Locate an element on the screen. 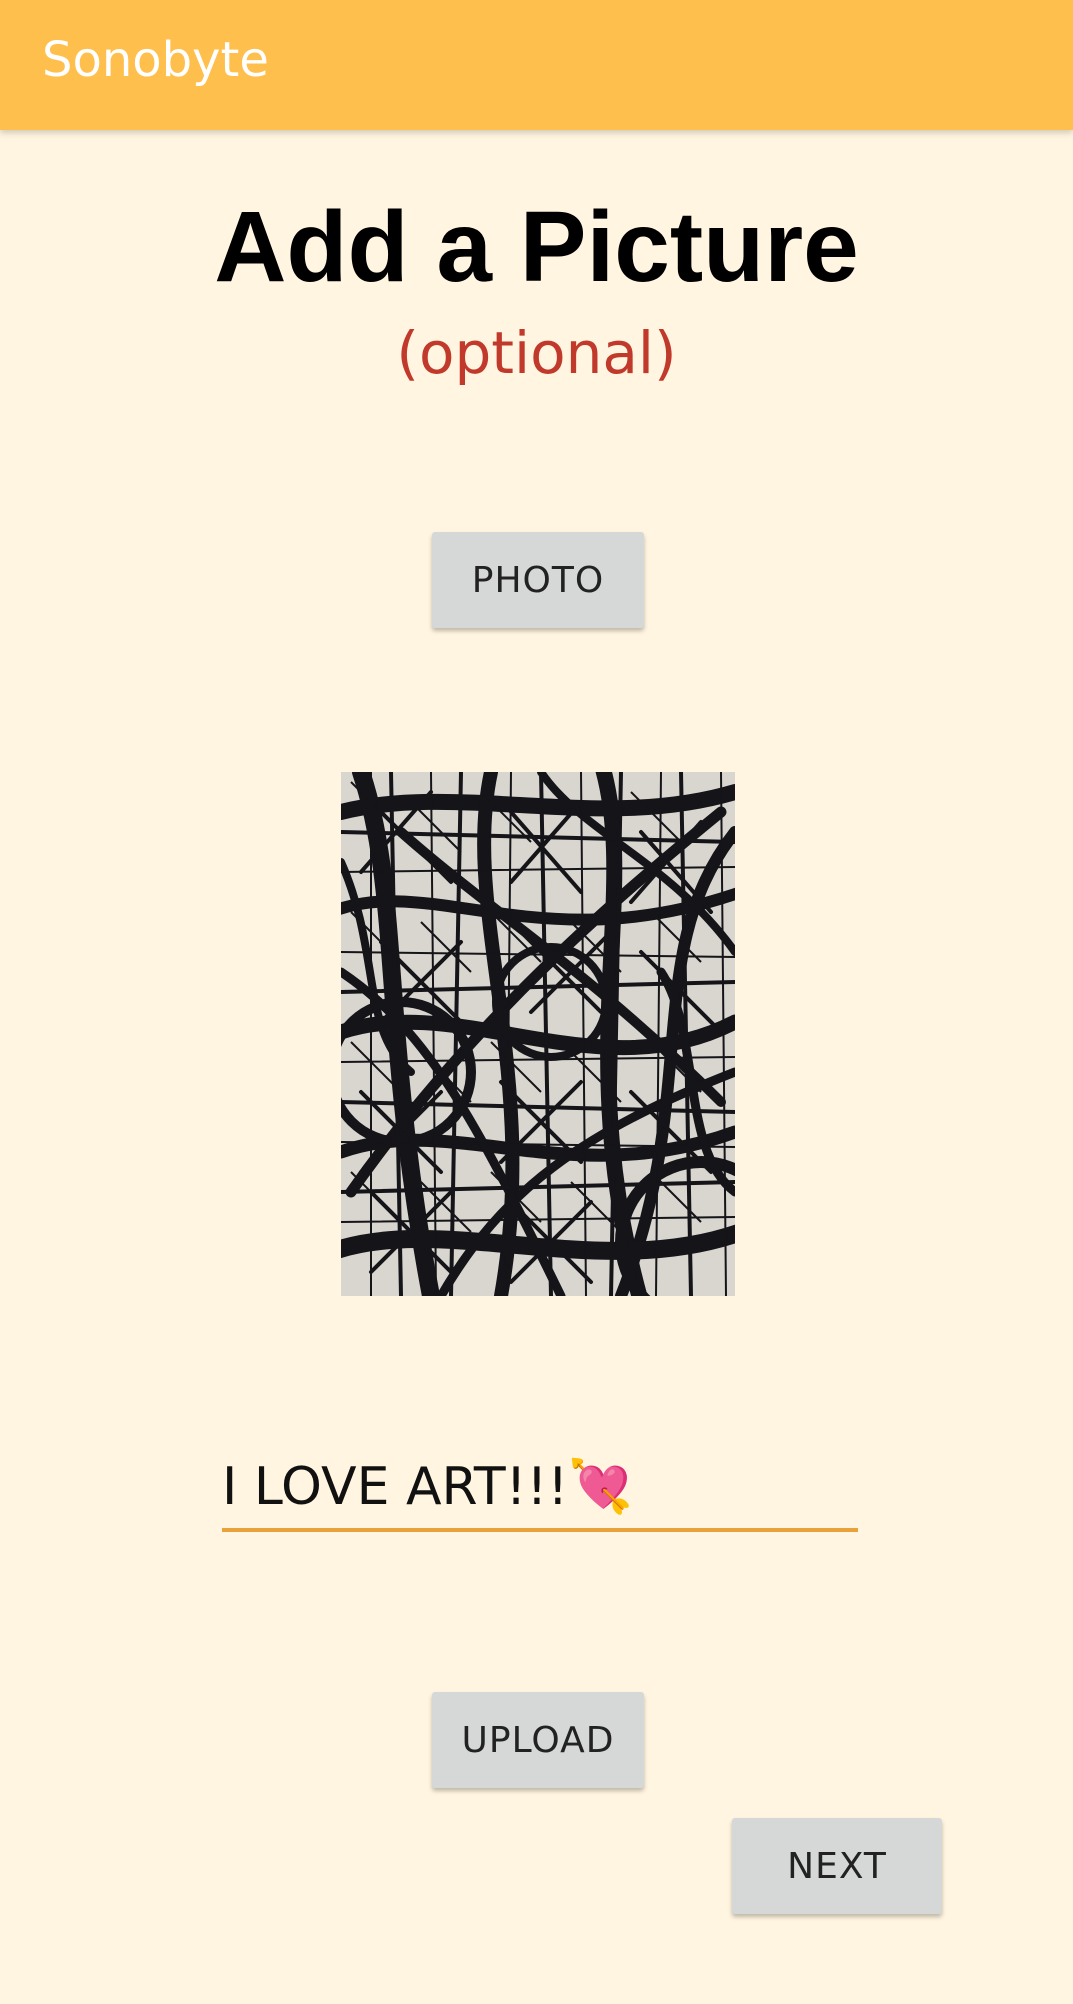 Image resolution: width=1073 pixels, height=2004 pixels. selected-picture is located at coordinates (538, 1034).